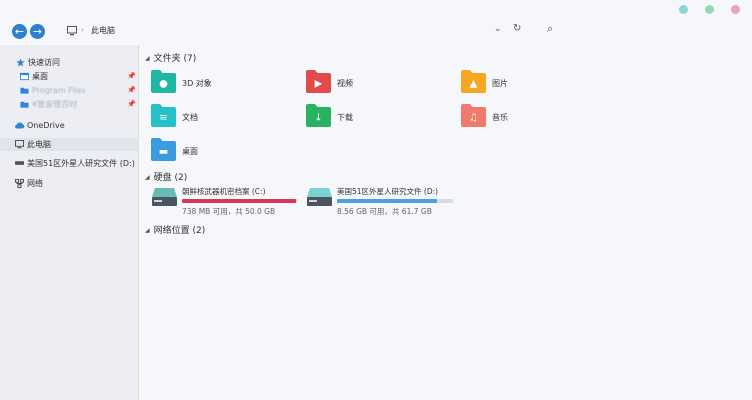  I want to click on documents-folder-icon: ≡, so click(163, 115).